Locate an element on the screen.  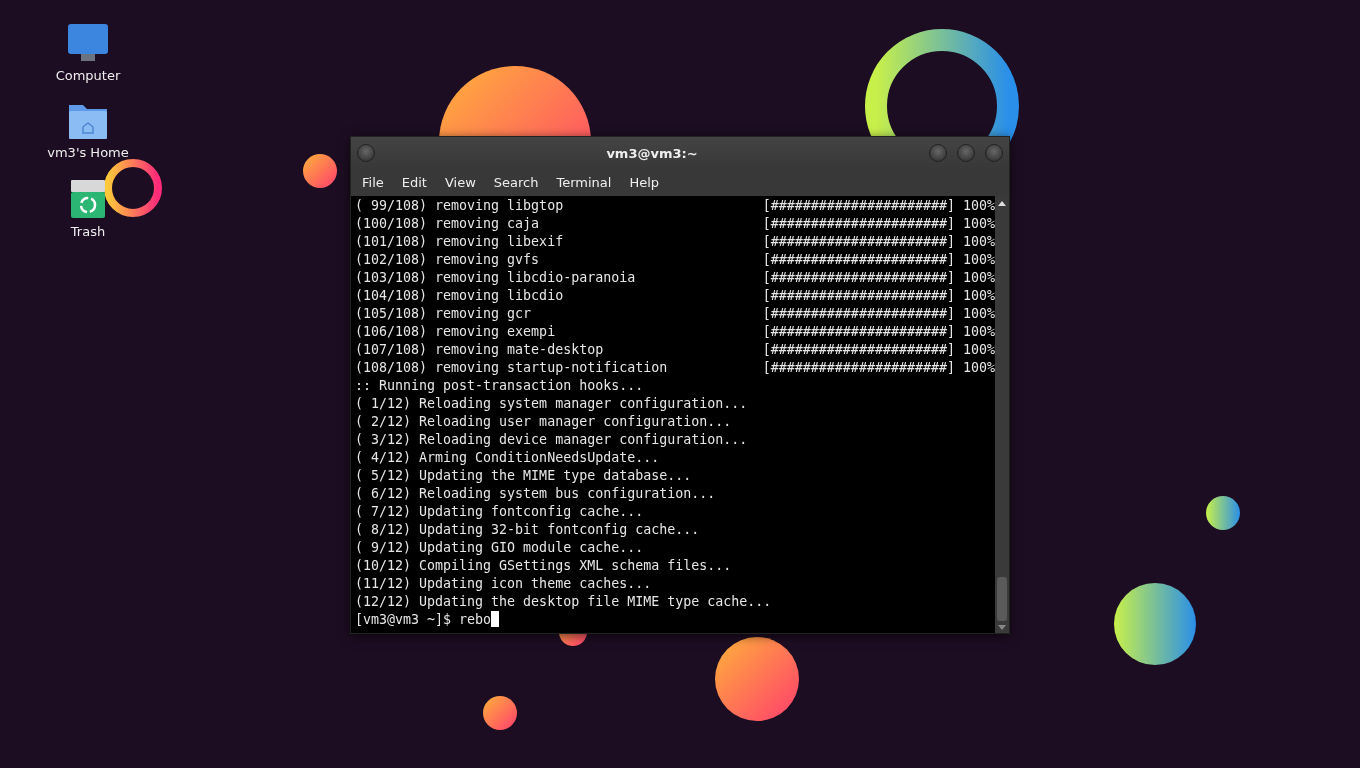
menu-item: Terminal is located at coordinates (584, 182).